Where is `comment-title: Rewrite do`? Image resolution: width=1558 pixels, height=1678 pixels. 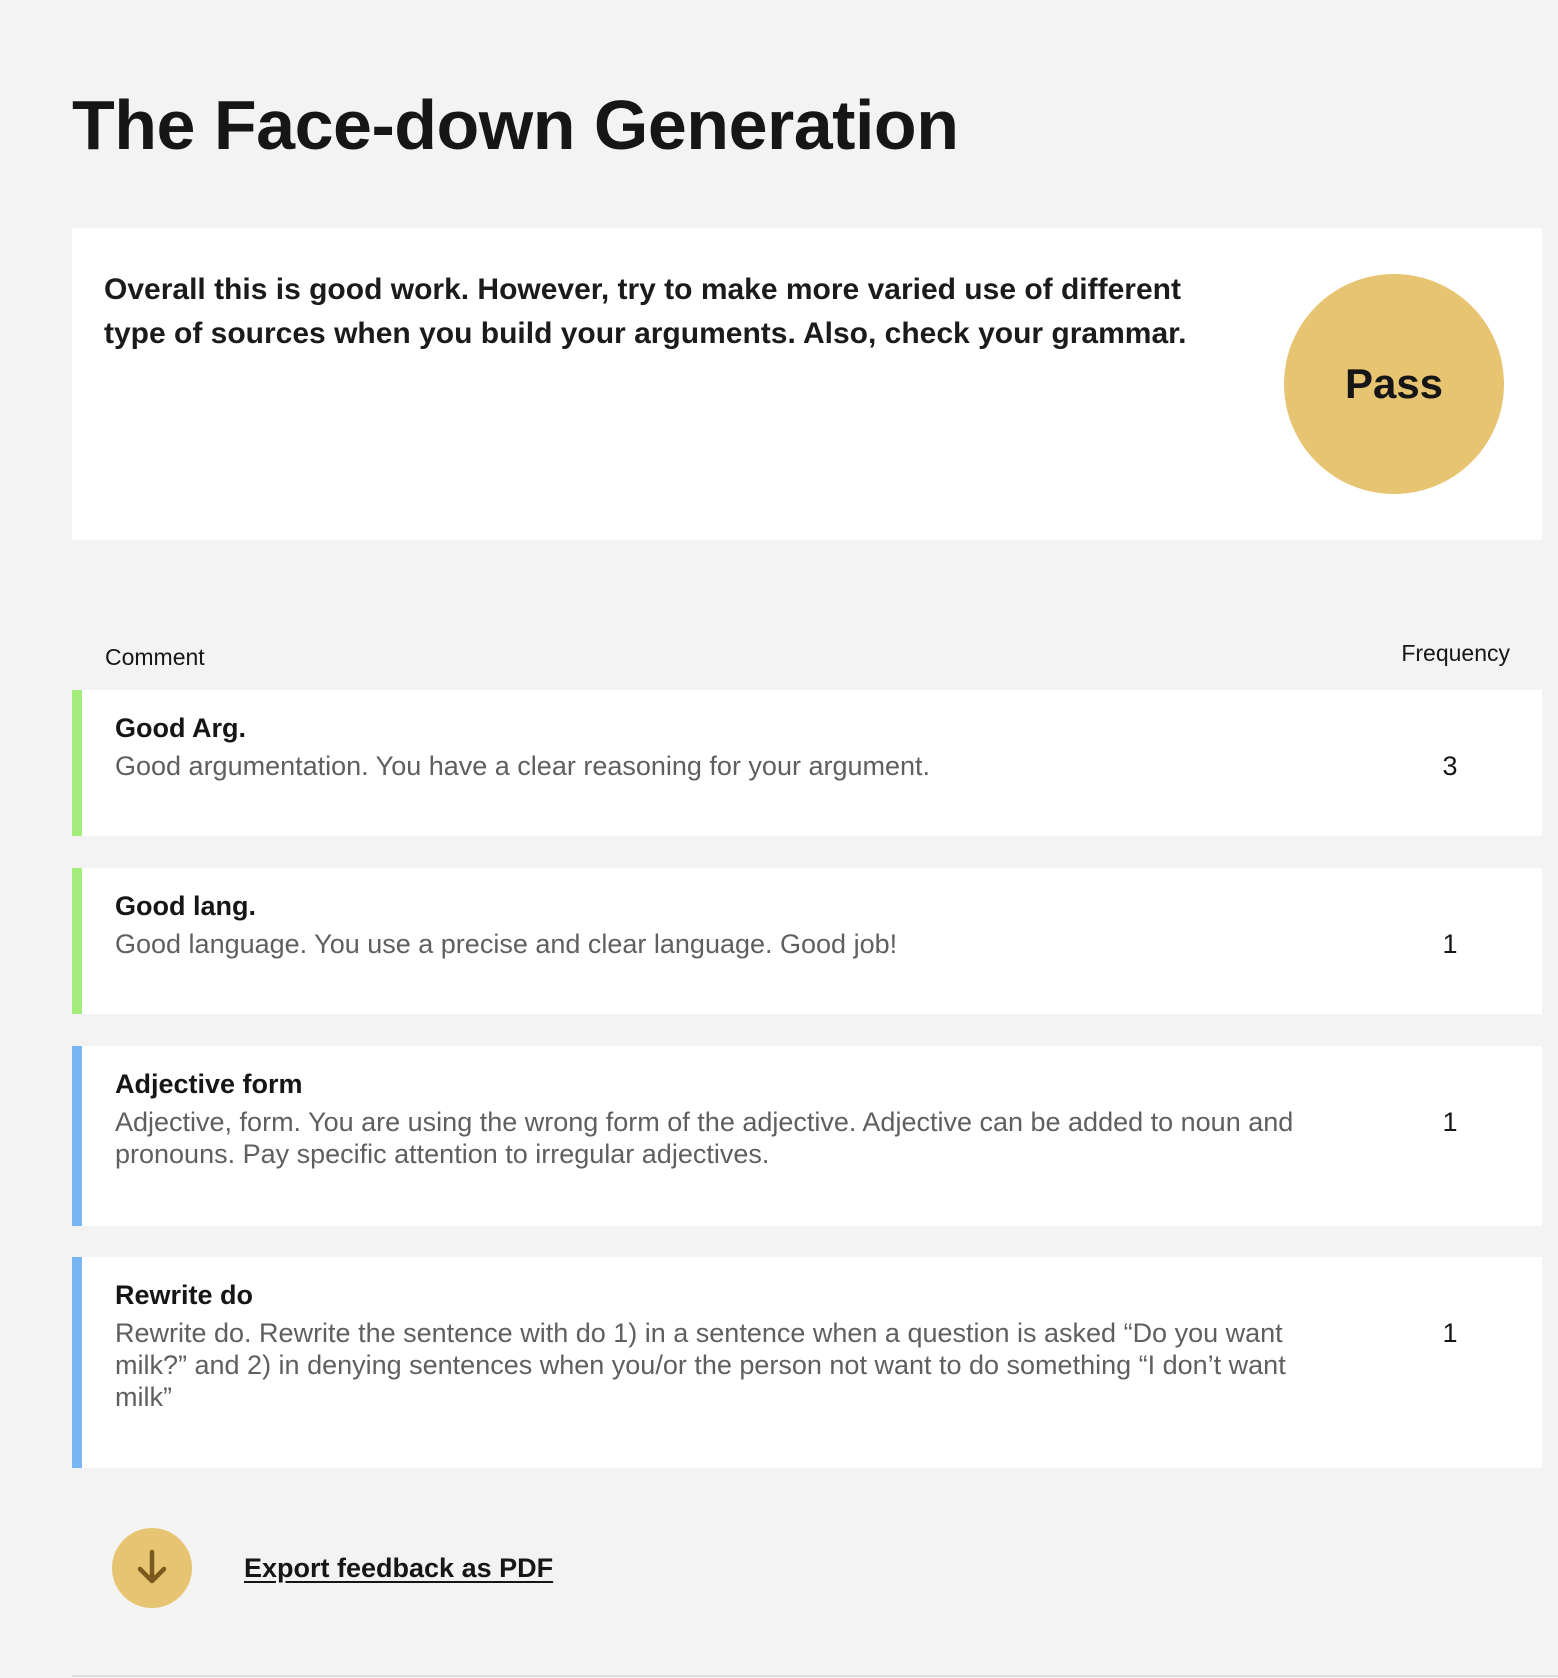 comment-title: Rewrite do is located at coordinates (184, 1295).